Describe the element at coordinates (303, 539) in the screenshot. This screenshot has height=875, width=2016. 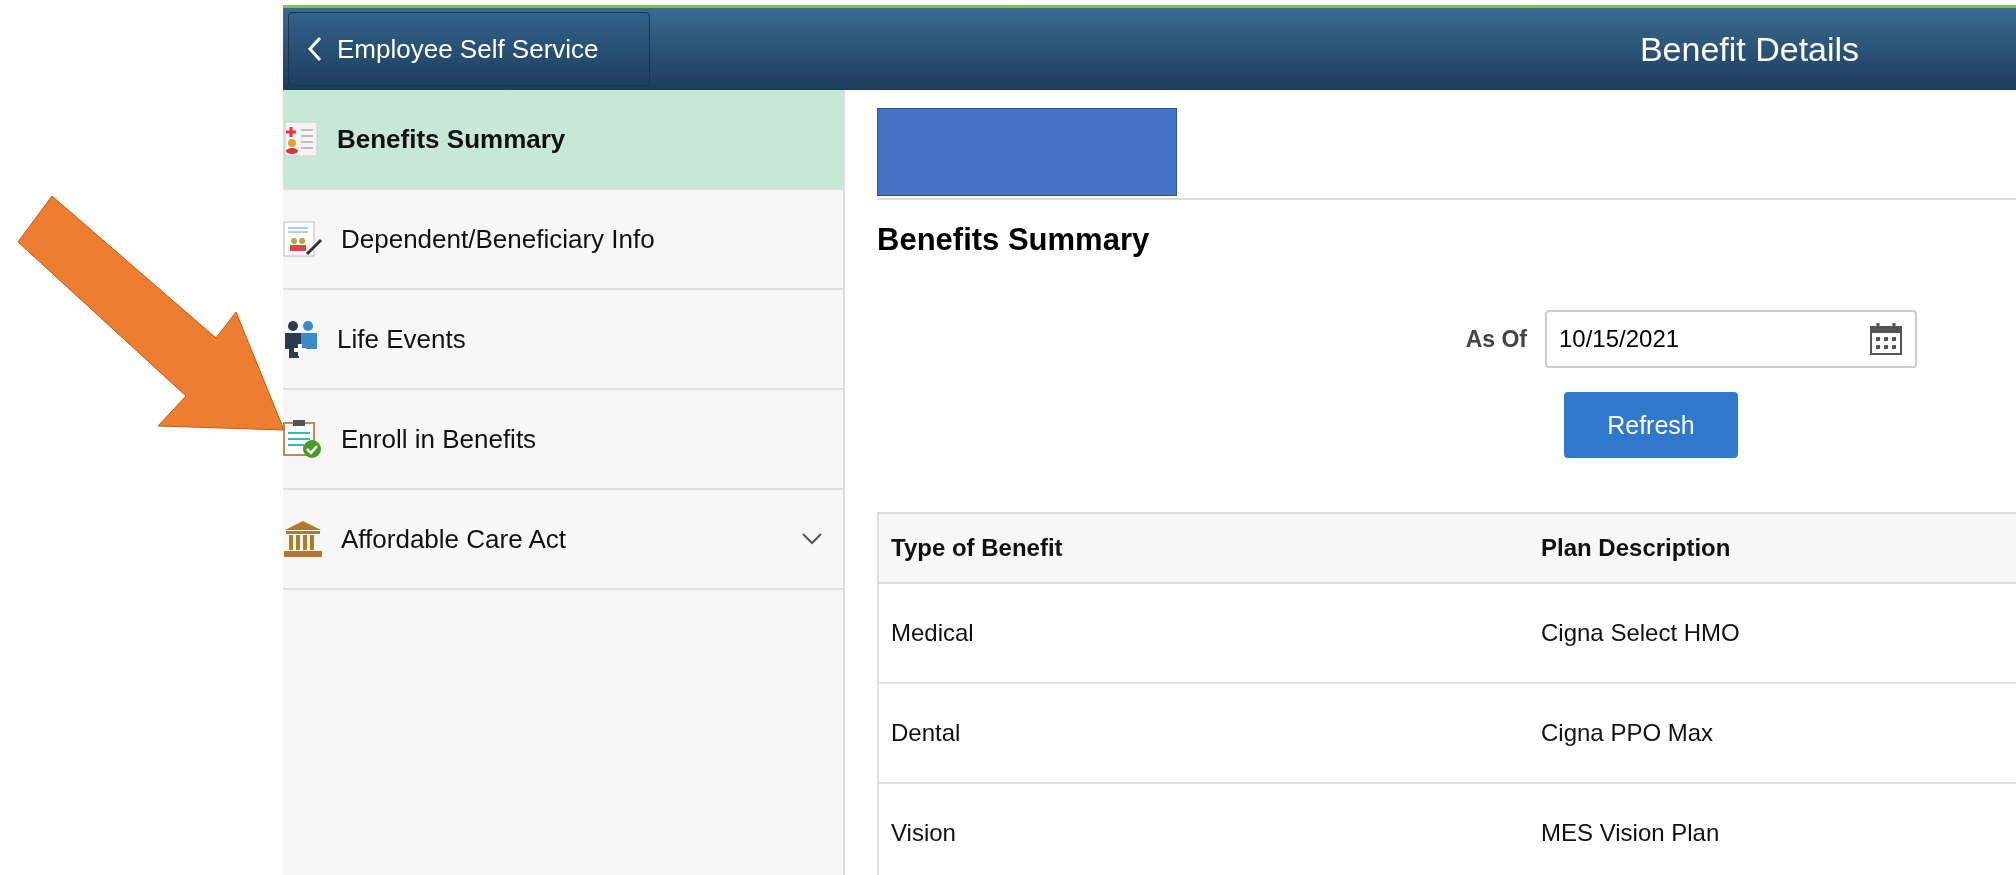
I see `bank-building-icon` at that location.